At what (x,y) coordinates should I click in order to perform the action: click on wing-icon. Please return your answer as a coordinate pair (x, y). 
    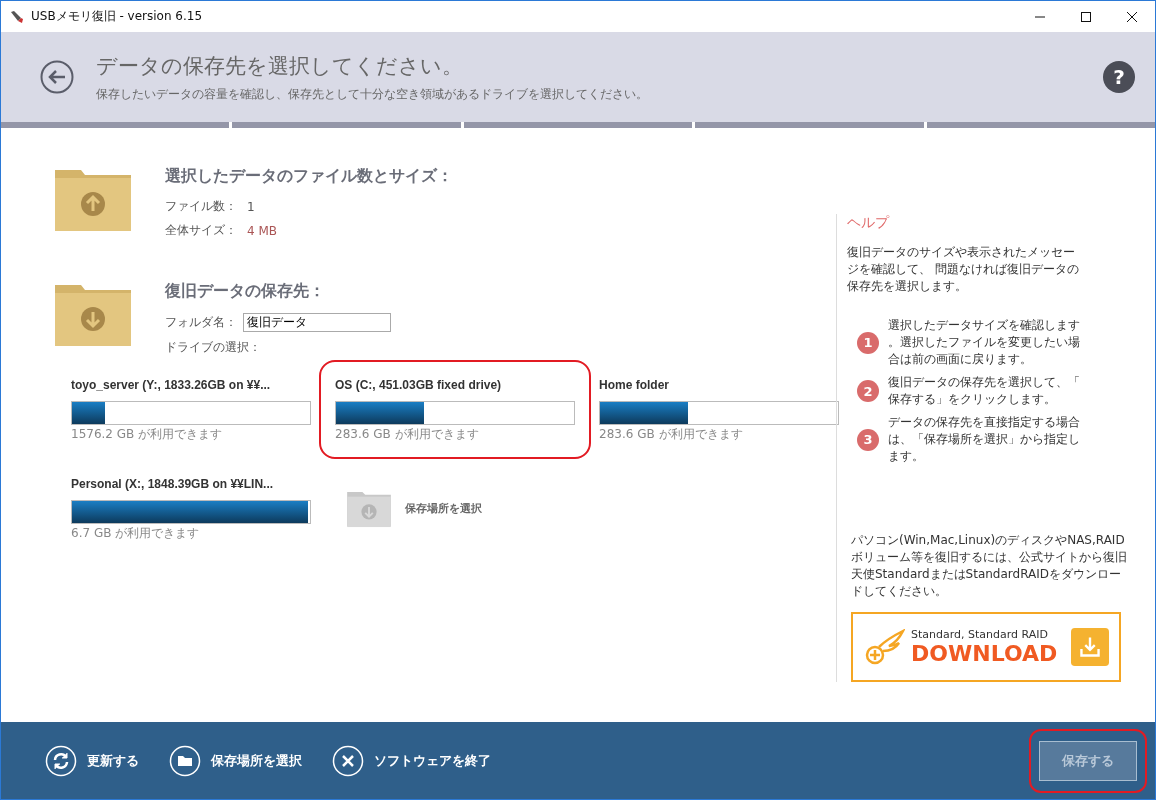
    Looking at the image, I should click on (885, 647).